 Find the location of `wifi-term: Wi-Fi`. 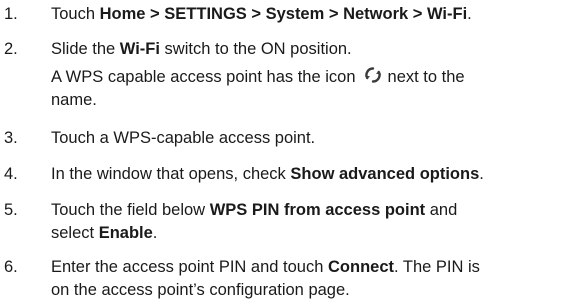

wifi-term: Wi-Fi is located at coordinates (139, 49).